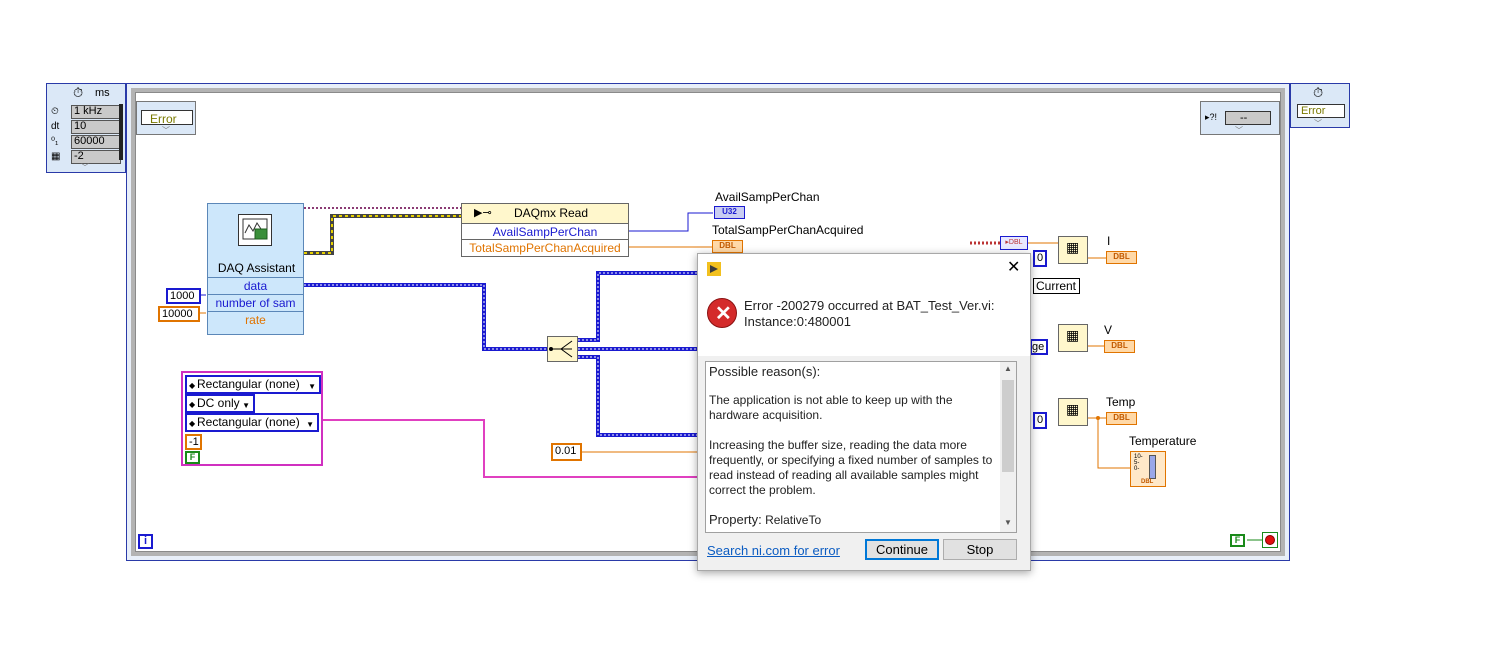 The height and width of the screenshot is (665, 1501). I want to click on details-scrollbar: ▲ ▼, so click(1008, 447).